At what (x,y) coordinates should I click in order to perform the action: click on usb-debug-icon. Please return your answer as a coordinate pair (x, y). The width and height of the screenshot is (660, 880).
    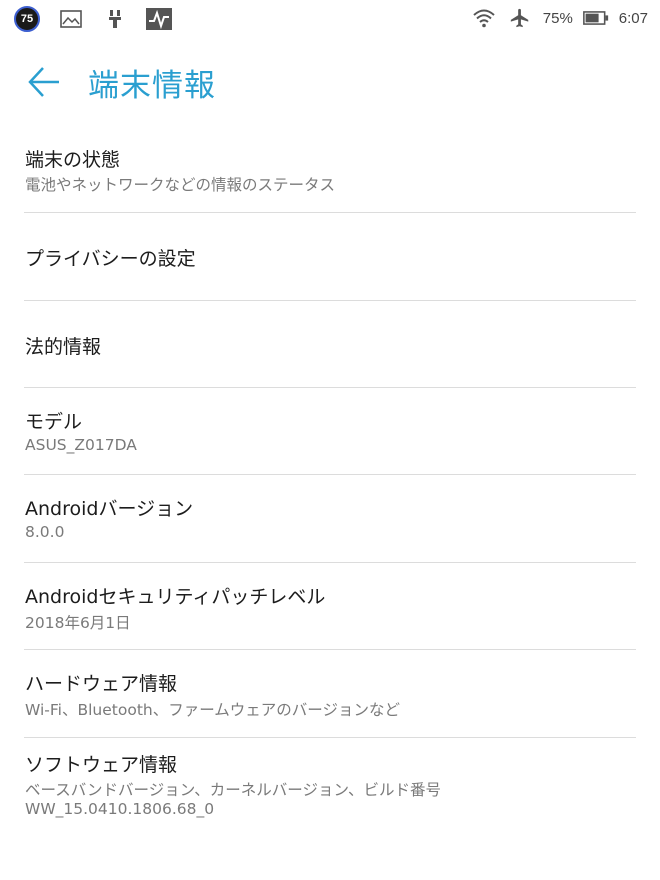
    Looking at the image, I should click on (115, 19).